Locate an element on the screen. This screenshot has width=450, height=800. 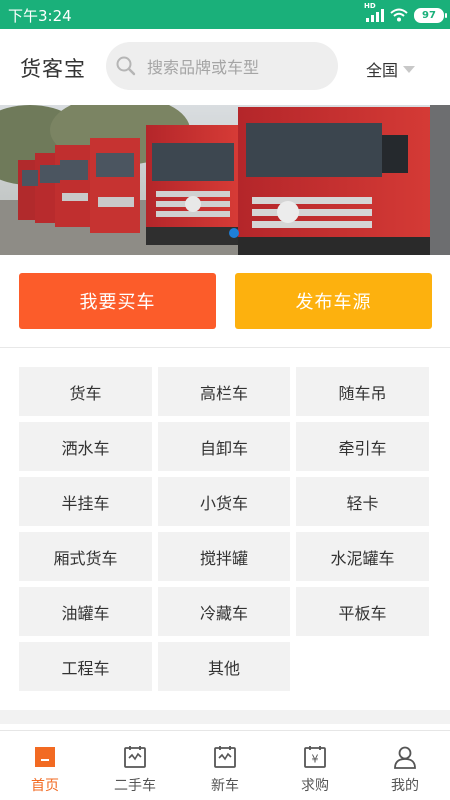
top-header: 货客宝 搜索品牌或车型 全国 is located at coordinates (225, 67).